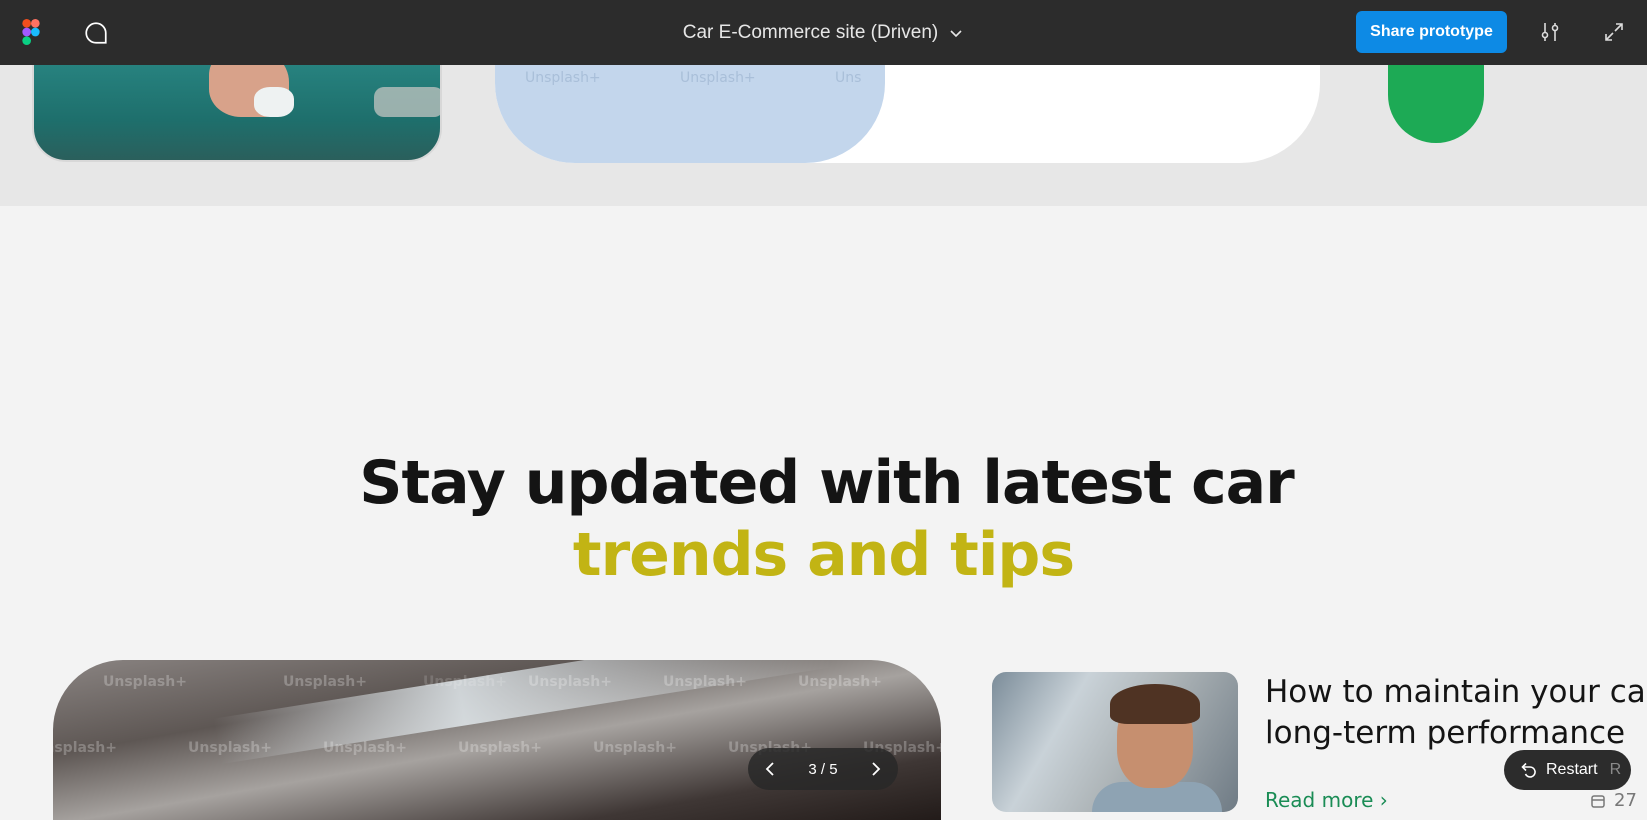 The width and height of the screenshot is (1647, 820). I want to click on car-image-card, so click(237, 113).